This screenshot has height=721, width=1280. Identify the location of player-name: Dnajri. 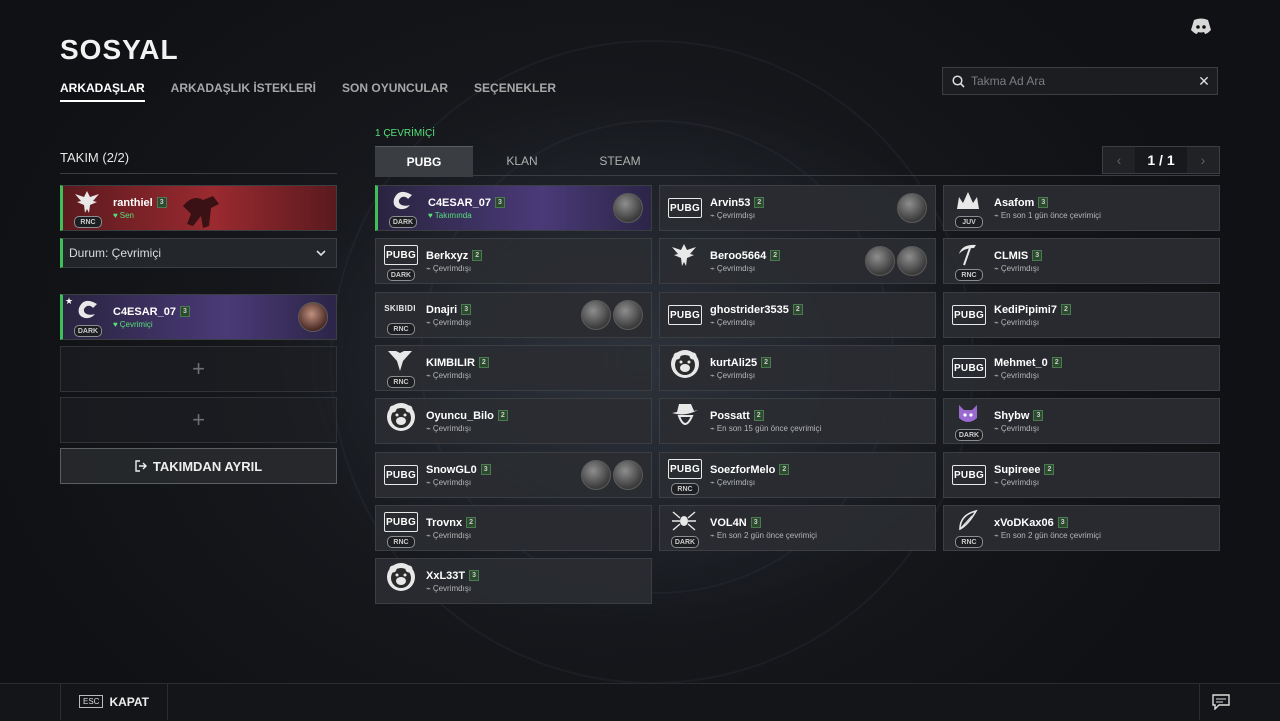
(442, 309).